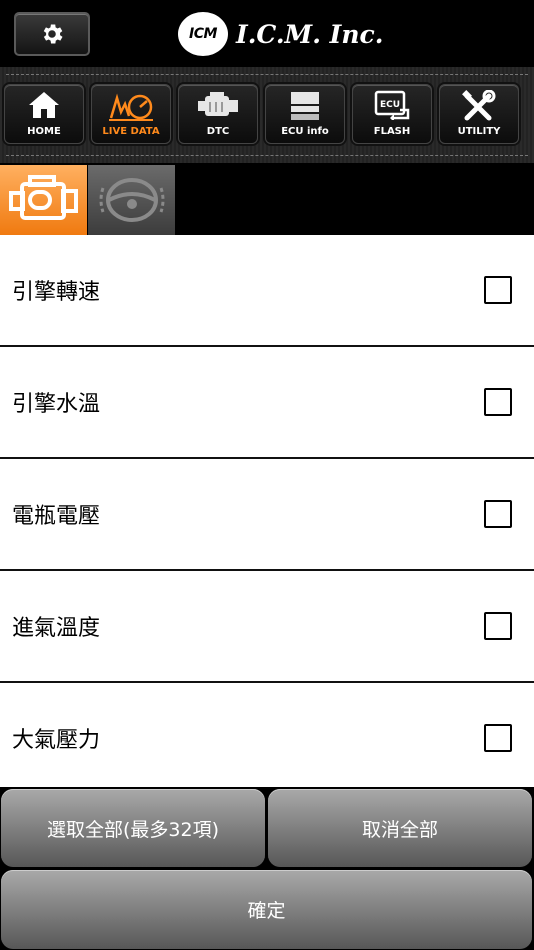 The height and width of the screenshot is (950, 534). Describe the element at coordinates (479, 106) in the screenshot. I see `utility-icon` at that location.